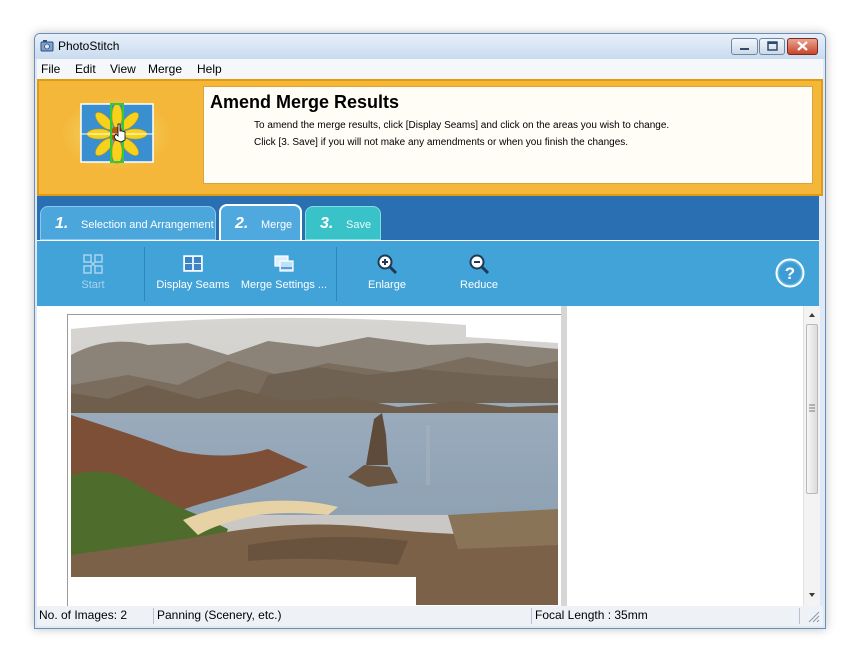 This screenshot has width=856, height=660. Describe the element at coordinates (667, 616) in the screenshot. I see `status-focal-length: Focal Length : 35mm` at that location.